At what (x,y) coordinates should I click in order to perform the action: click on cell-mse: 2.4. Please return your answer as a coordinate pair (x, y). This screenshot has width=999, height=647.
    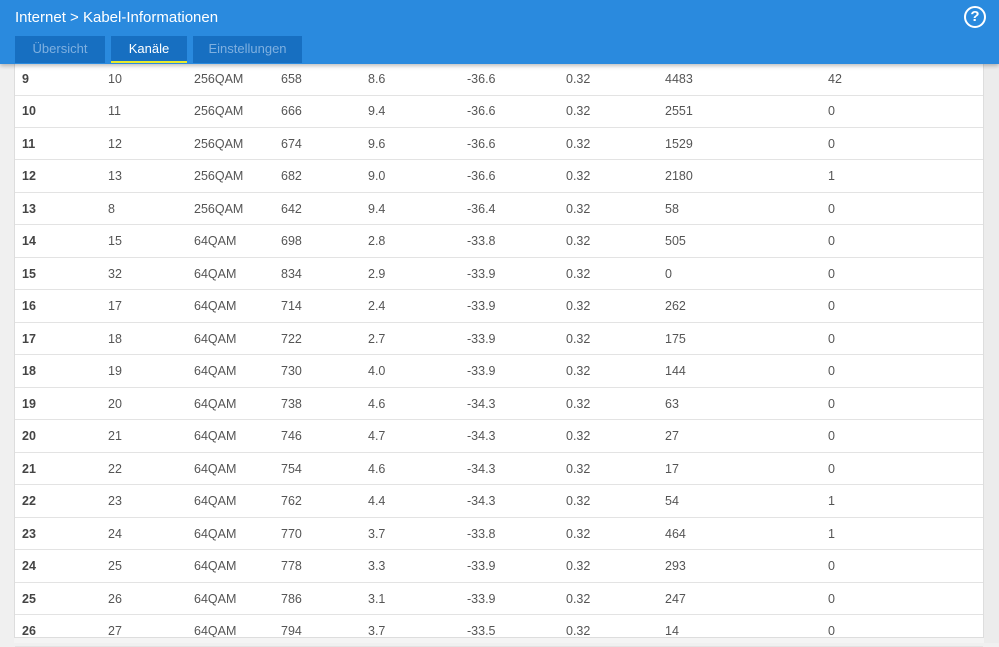
    Looking at the image, I should click on (377, 306).